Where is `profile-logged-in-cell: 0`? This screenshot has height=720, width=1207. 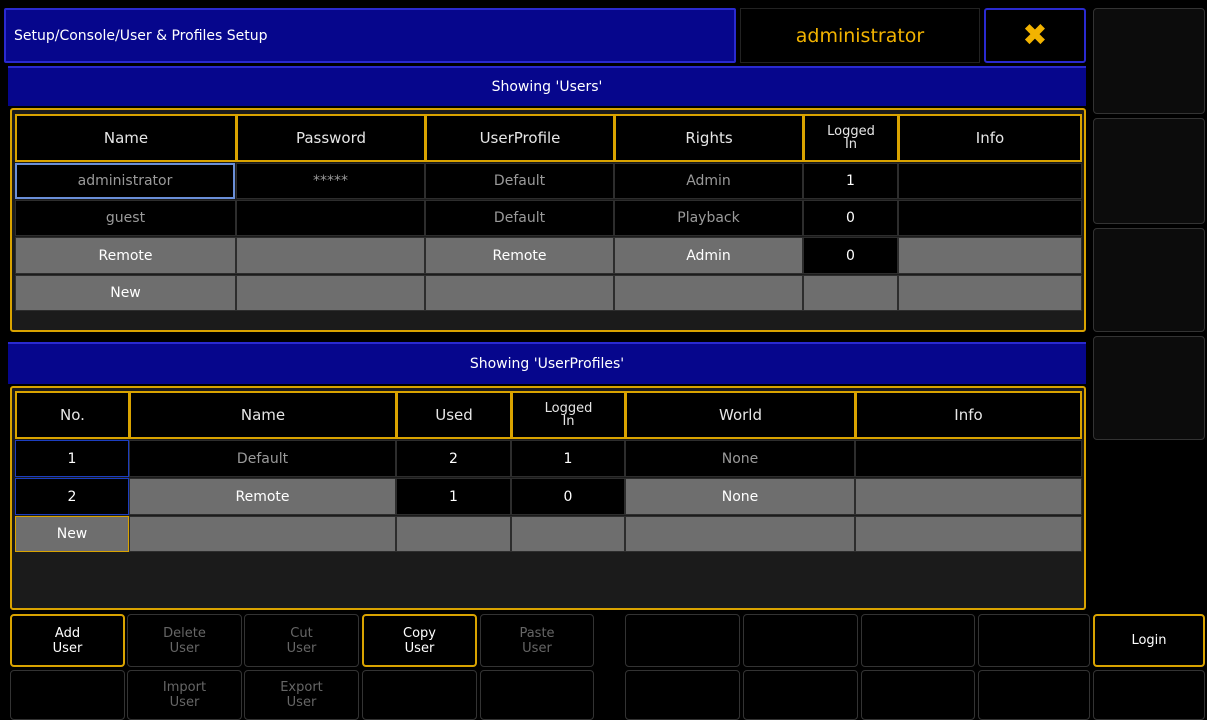
profile-logged-in-cell: 0 is located at coordinates (568, 496).